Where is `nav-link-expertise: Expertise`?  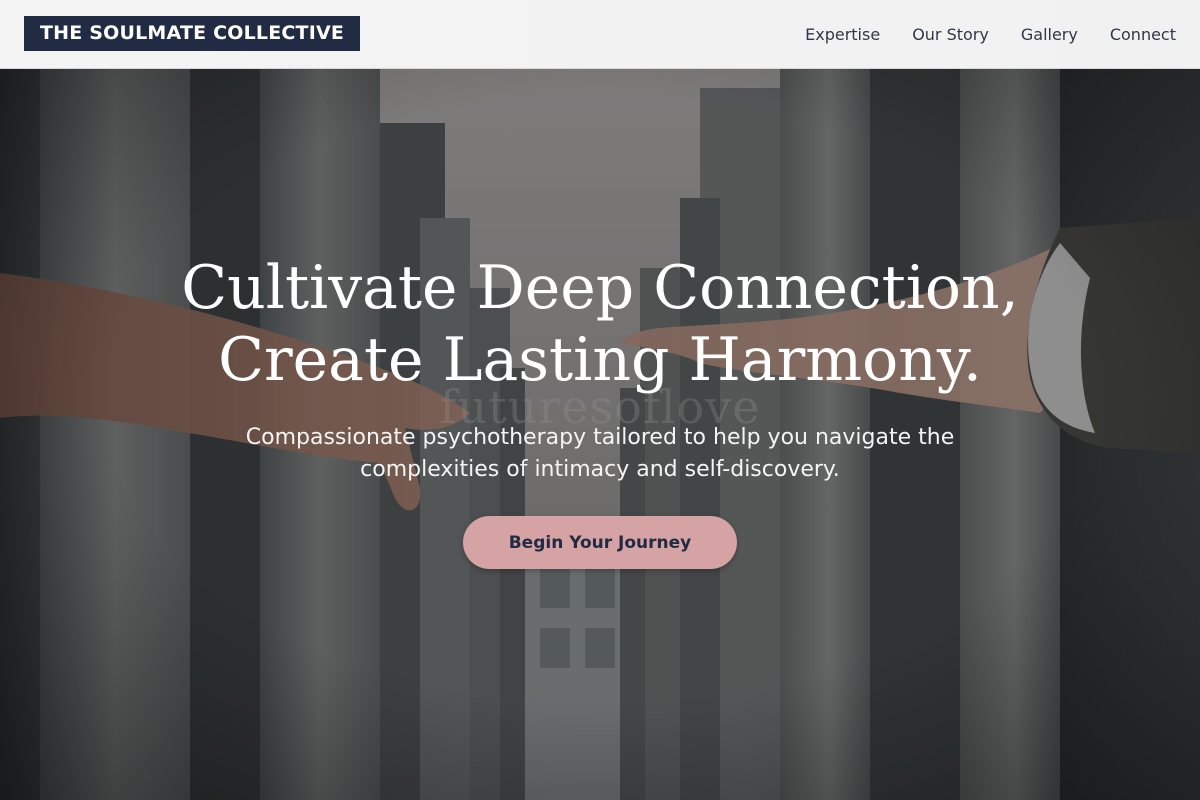 nav-link-expertise: Expertise is located at coordinates (842, 34).